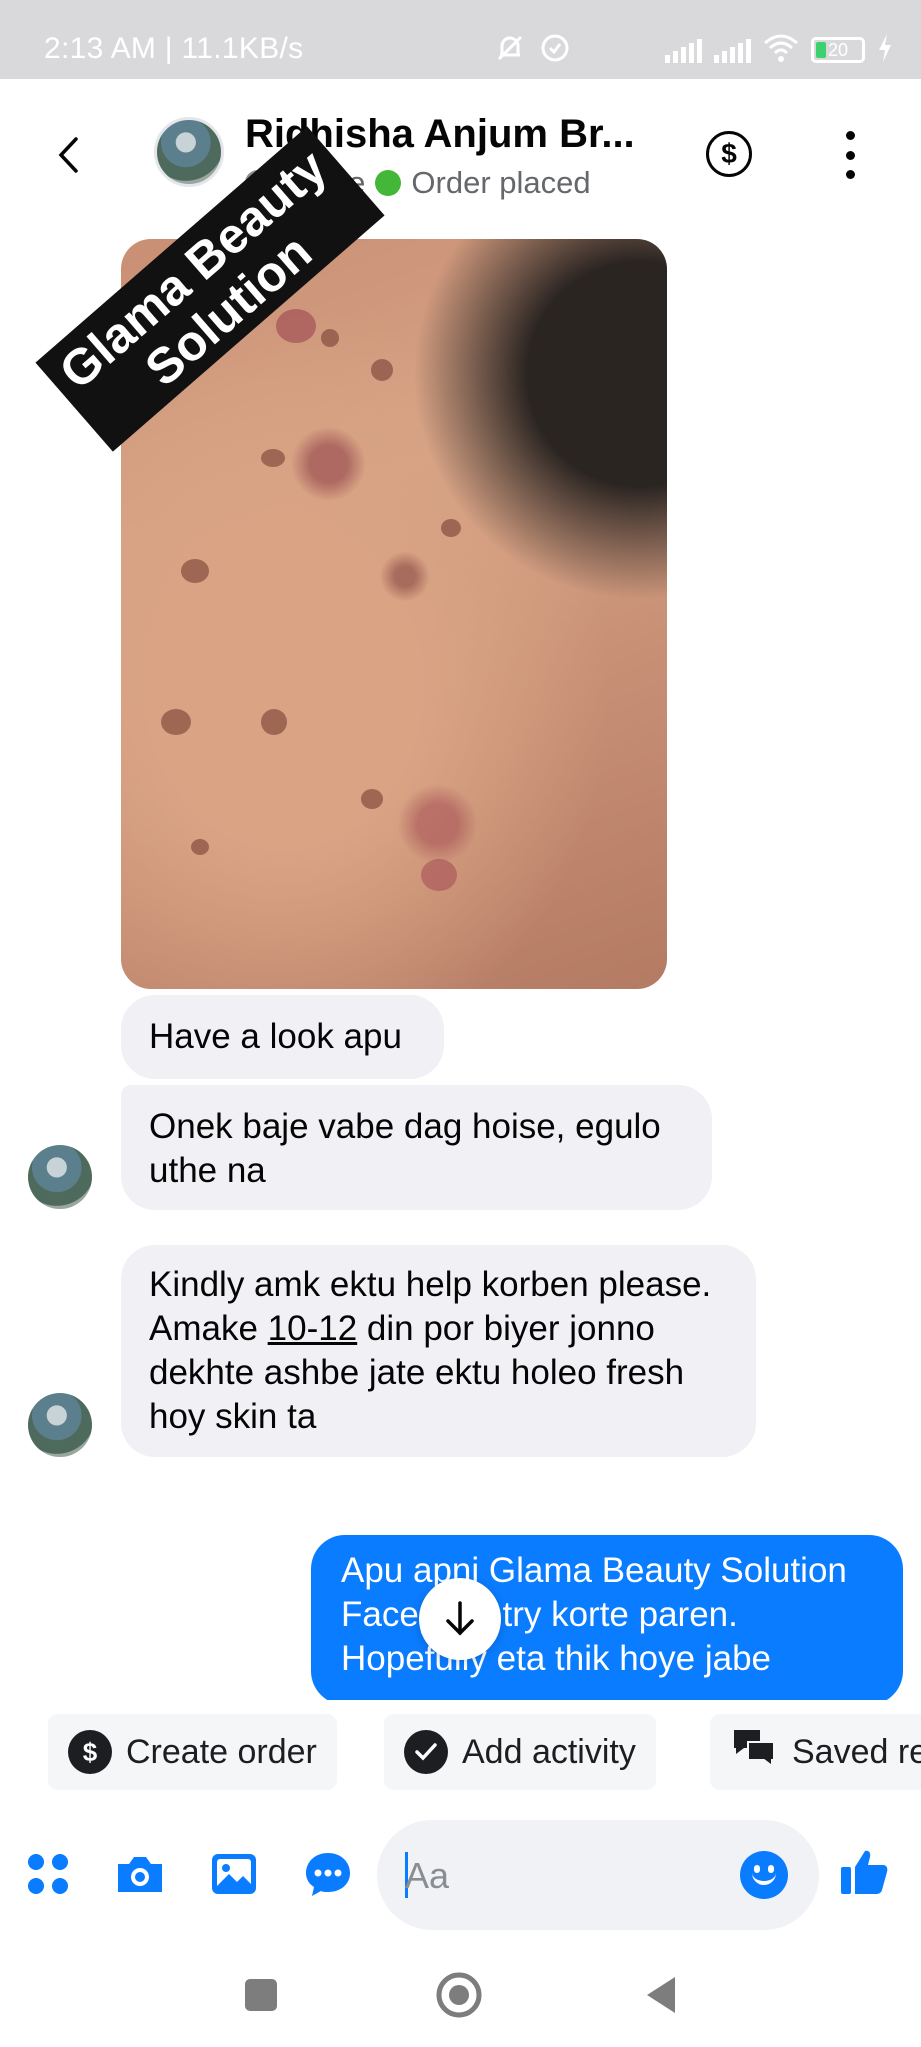 The height and width of the screenshot is (2047, 921). I want to click on chat-bubble-icon, so click(328, 1874).